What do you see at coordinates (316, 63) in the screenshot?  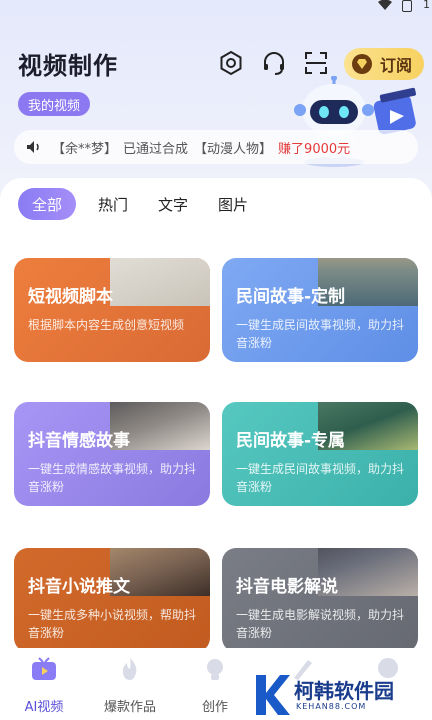 I see `scan-icon` at bounding box center [316, 63].